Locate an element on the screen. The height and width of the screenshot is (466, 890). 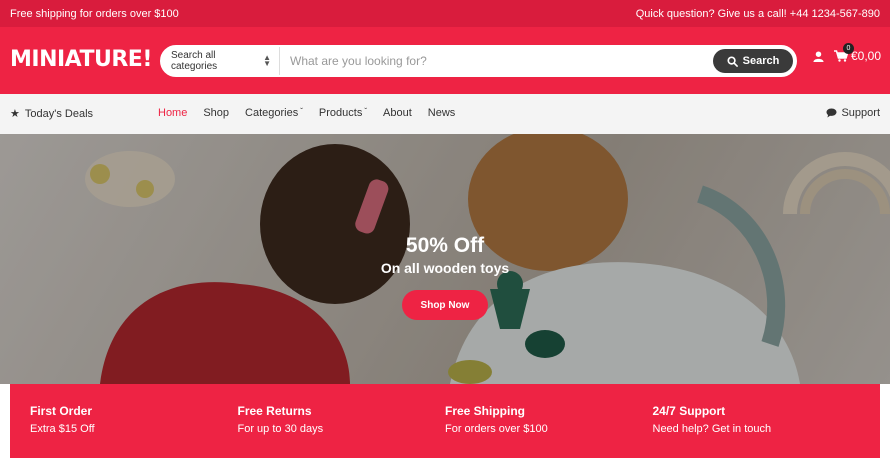
star-icon: ★ is located at coordinates (15, 114).